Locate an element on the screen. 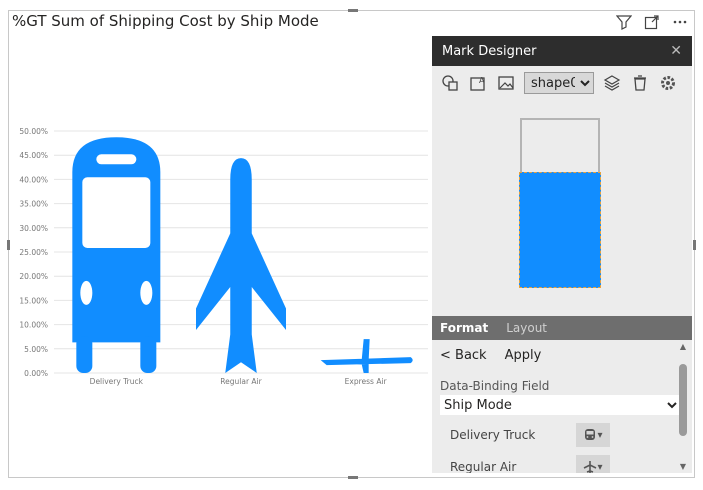  back-button: < Back is located at coordinates (463, 355).